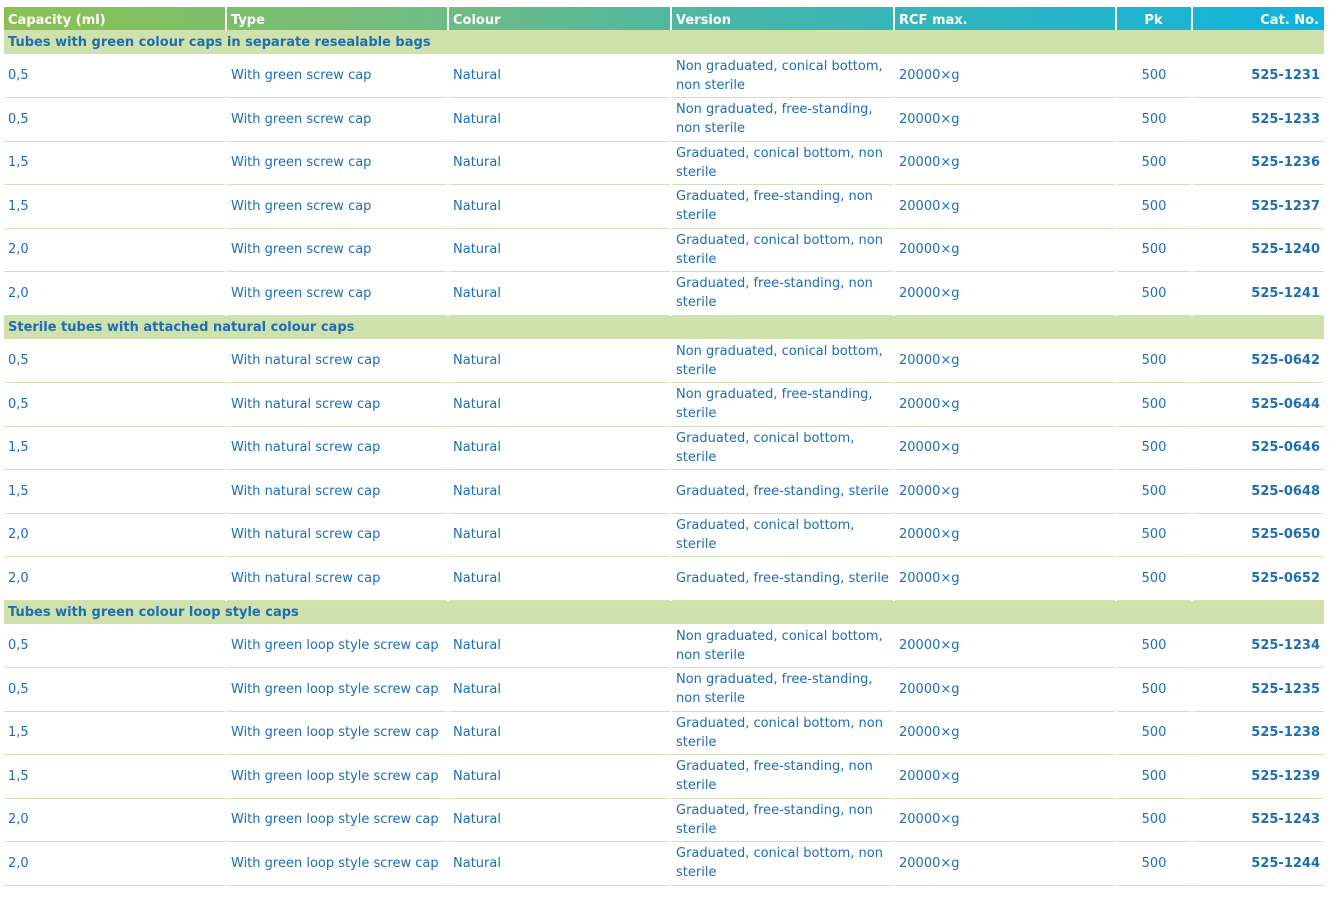 The width and height of the screenshot is (1338, 898). Describe the element at coordinates (1257, 18) in the screenshot. I see `header-cat-no: Cat. No.` at that location.